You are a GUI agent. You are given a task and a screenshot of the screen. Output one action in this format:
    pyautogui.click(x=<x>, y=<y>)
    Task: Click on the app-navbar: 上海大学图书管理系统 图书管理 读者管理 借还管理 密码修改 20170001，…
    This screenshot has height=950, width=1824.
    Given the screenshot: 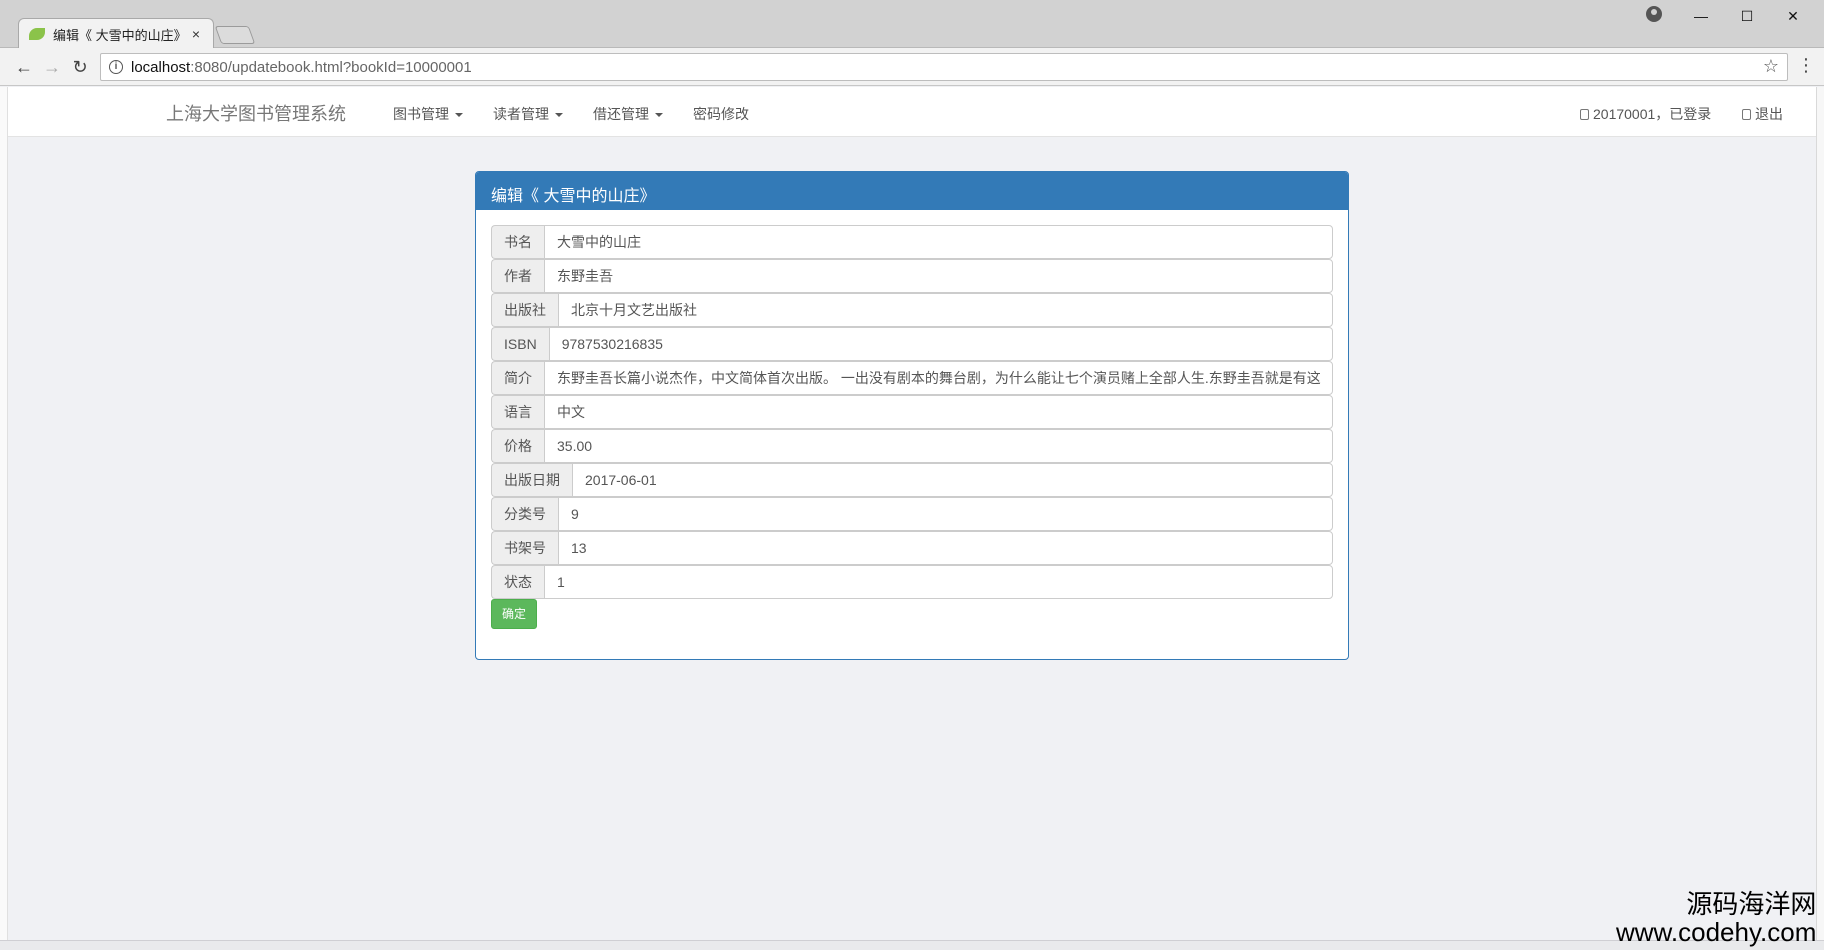 What is the action you would take?
    pyautogui.click(x=912, y=112)
    